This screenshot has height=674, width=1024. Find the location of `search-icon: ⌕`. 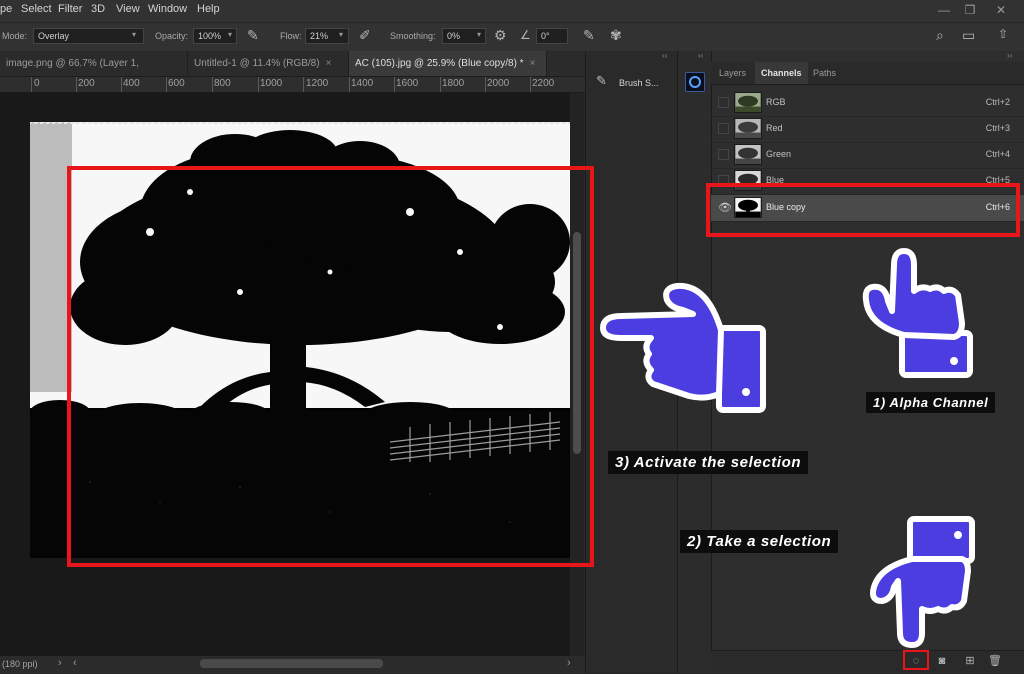

search-icon: ⌕ is located at coordinates (940, 35).